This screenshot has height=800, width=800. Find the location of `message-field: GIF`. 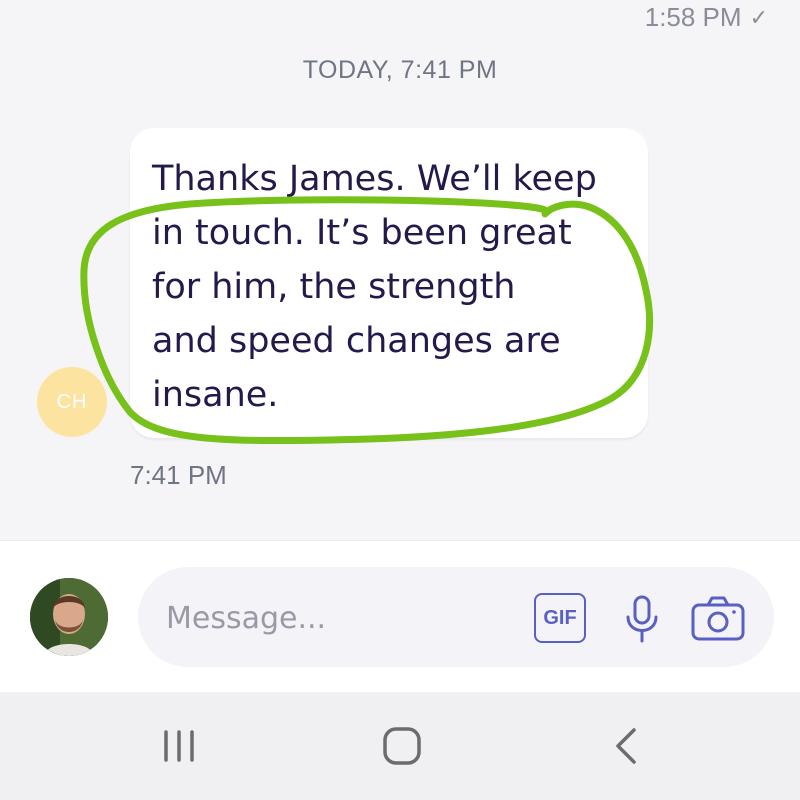

message-field: GIF is located at coordinates (456, 617).